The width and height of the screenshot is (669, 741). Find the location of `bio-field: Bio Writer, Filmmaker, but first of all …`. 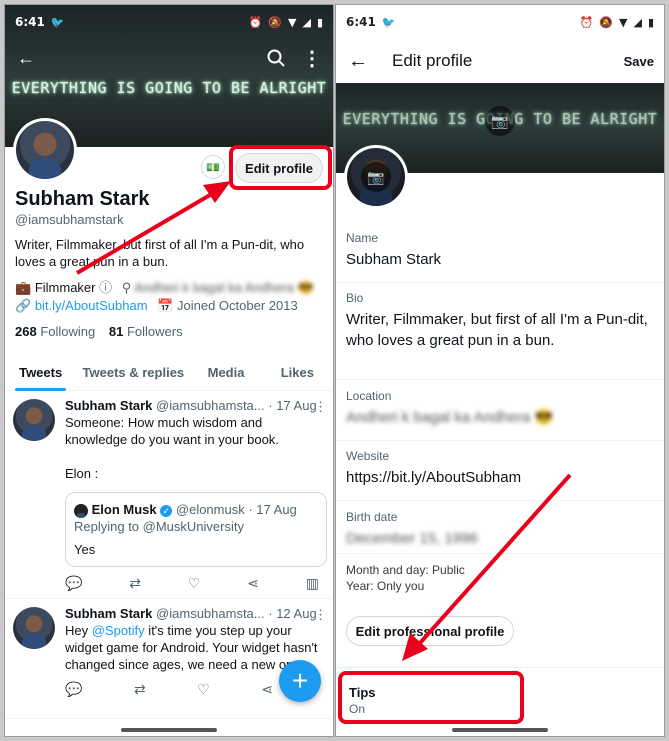

bio-field: Bio Writer, Filmmaker, but first of all … is located at coordinates (500, 321).